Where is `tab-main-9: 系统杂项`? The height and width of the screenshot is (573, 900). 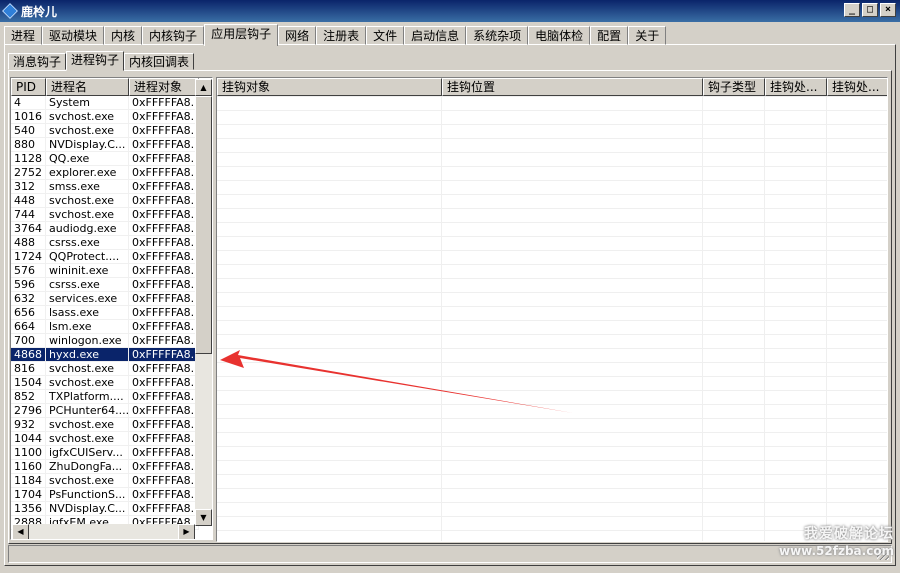 tab-main-9: 系统杂项 is located at coordinates (497, 35).